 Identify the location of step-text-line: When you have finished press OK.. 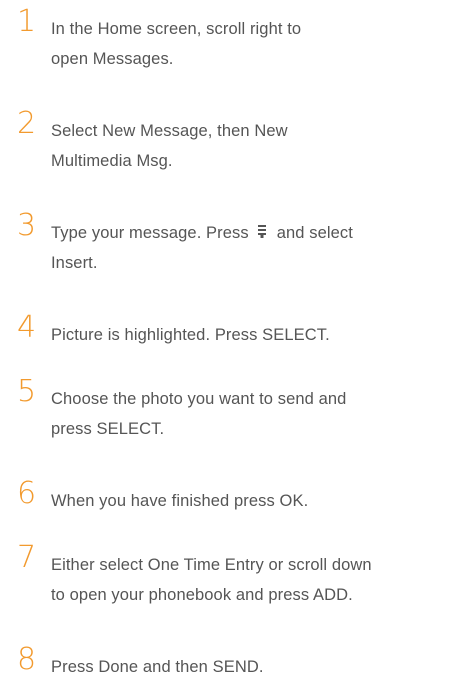
(180, 501).